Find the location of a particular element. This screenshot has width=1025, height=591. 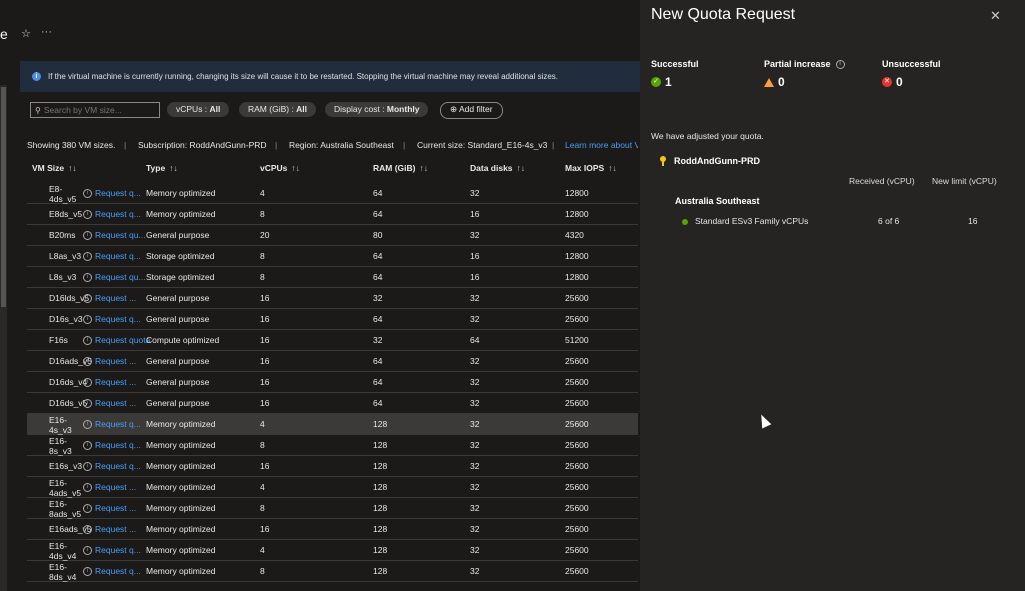

col-label: RAM (GiB) is located at coordinates (394, 168).